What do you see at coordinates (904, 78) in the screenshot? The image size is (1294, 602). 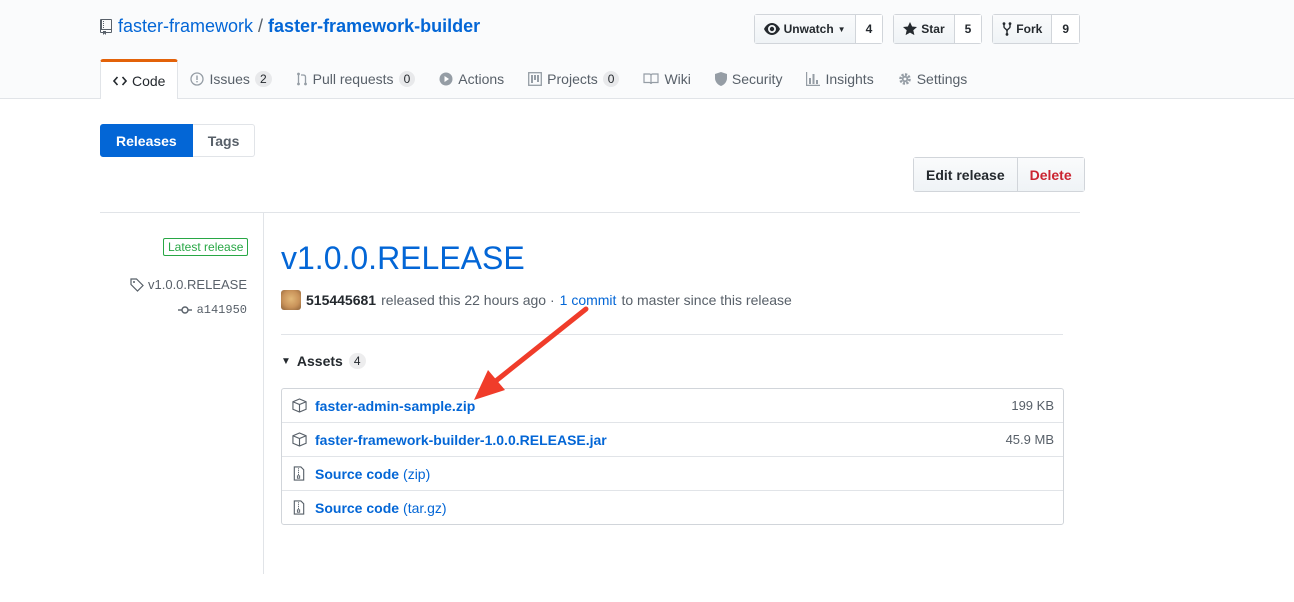 I see `gear-icon` at bounding box center [904, 78].